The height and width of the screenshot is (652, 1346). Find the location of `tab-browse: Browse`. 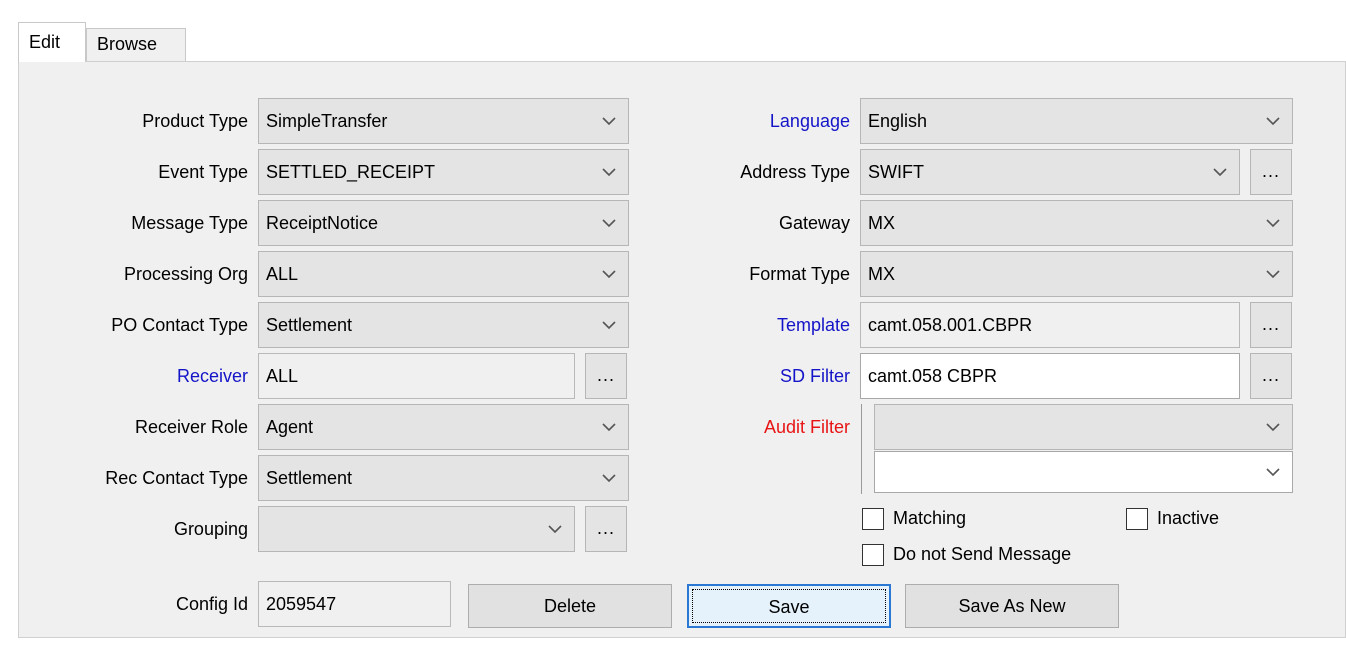

tab-browse: Browse is located at coordinates (136, 45).